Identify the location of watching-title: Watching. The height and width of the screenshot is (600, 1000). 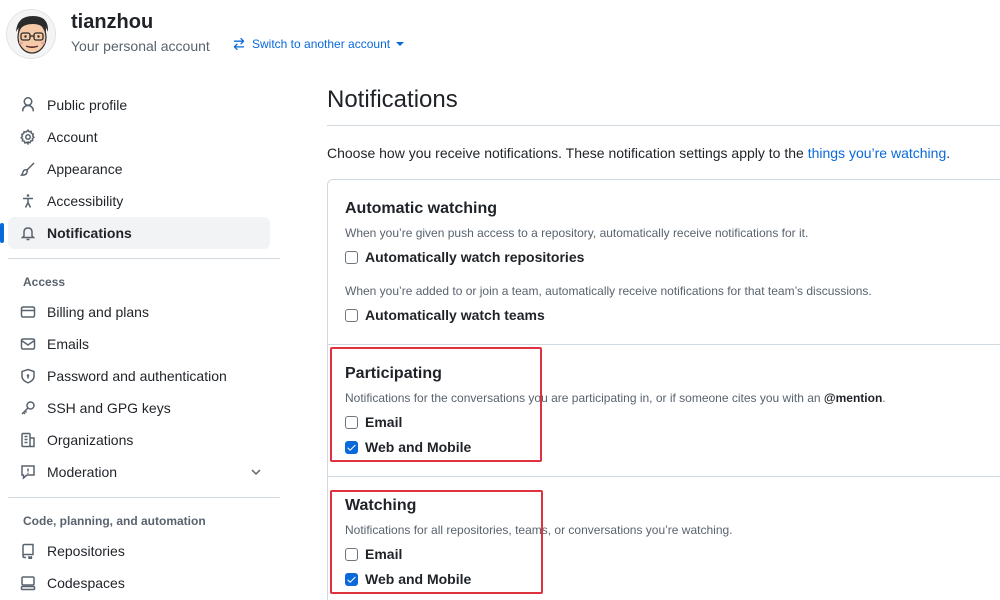
(381, 505).